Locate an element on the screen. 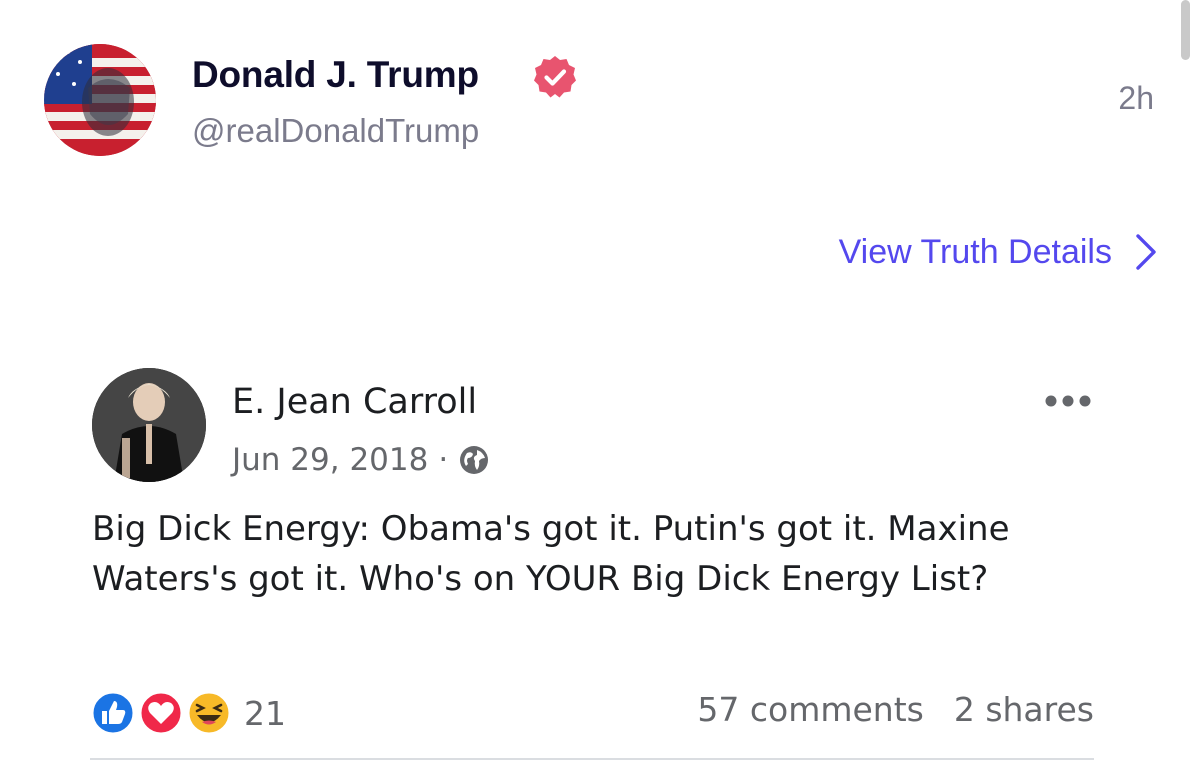  more-options-icon is located at coordinates (1068, 401).